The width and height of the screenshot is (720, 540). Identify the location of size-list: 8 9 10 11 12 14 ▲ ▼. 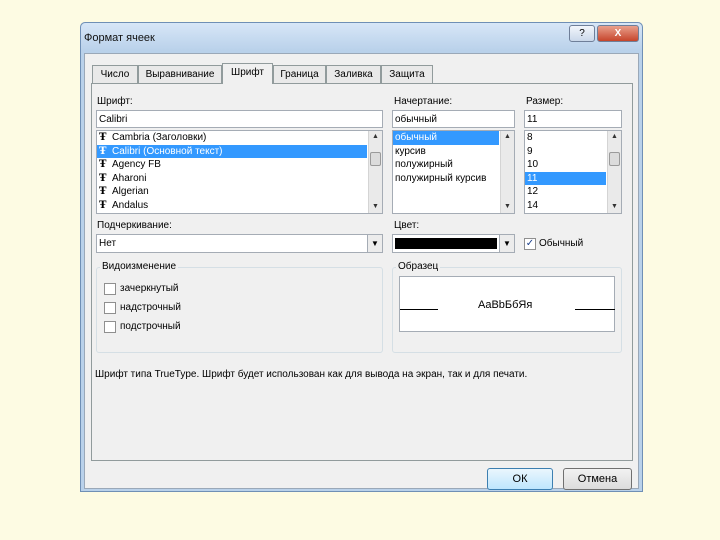
(573, 172).